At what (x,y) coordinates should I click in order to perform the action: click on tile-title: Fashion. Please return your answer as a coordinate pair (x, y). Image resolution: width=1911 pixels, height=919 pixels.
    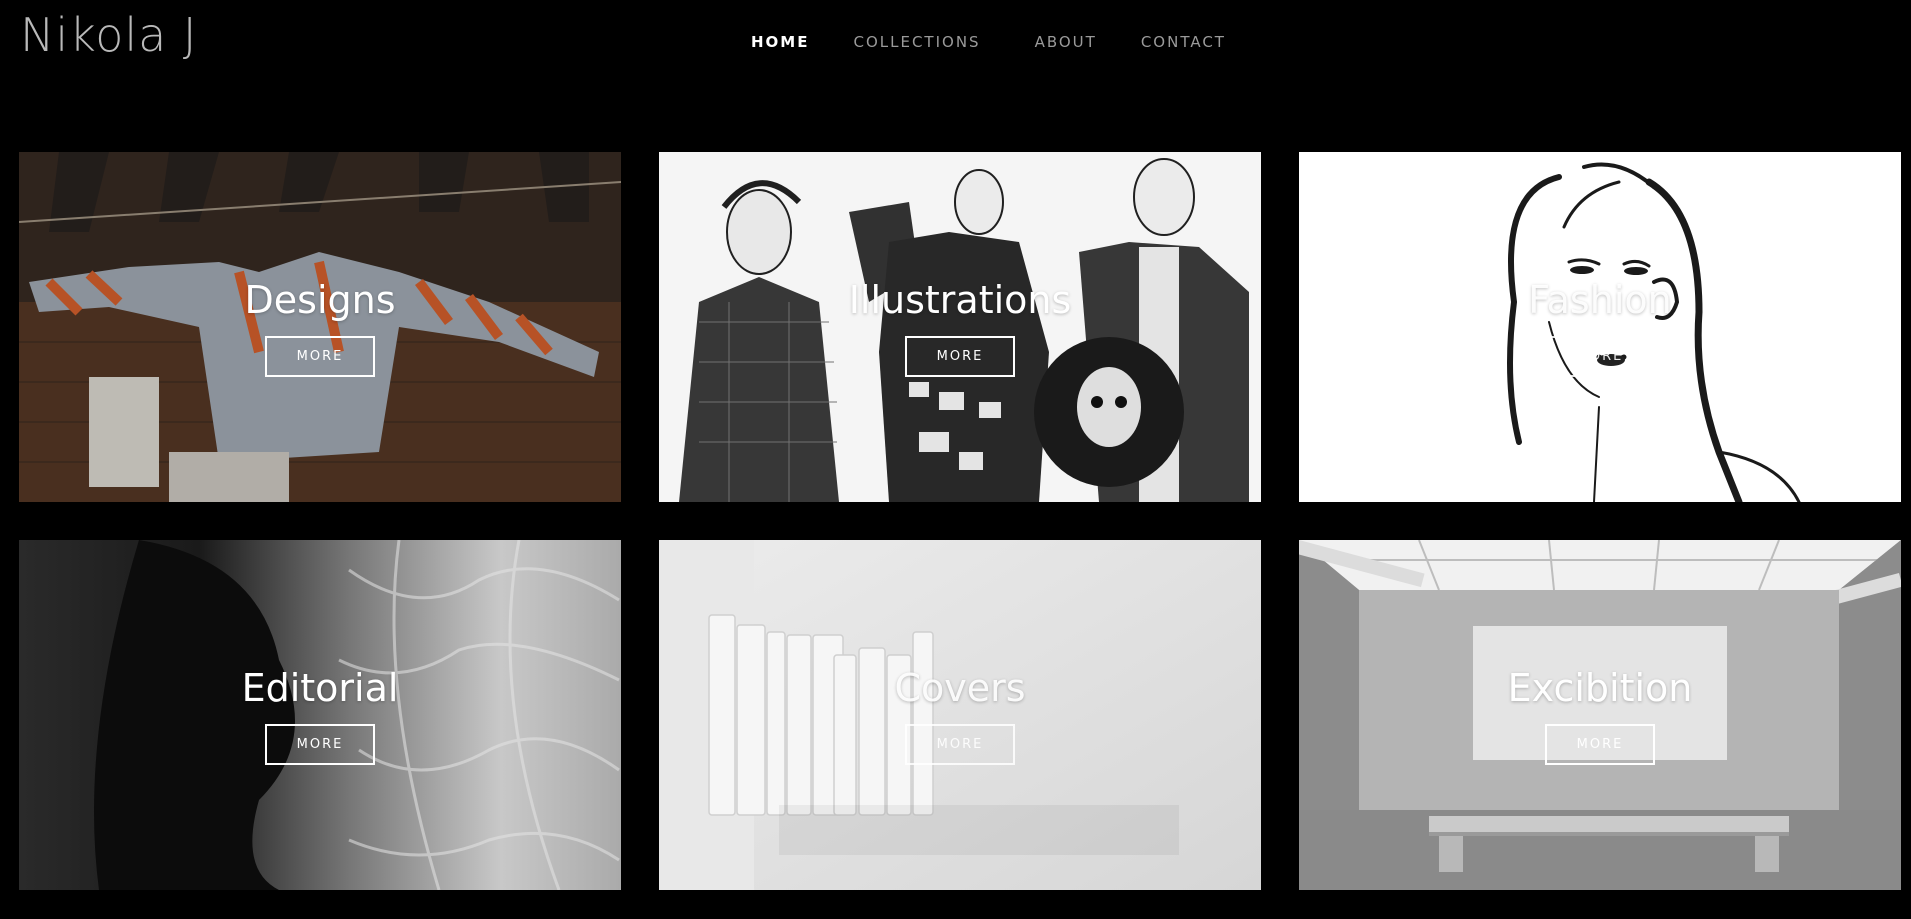
    Looking at the image, I should click on (1600, 299).